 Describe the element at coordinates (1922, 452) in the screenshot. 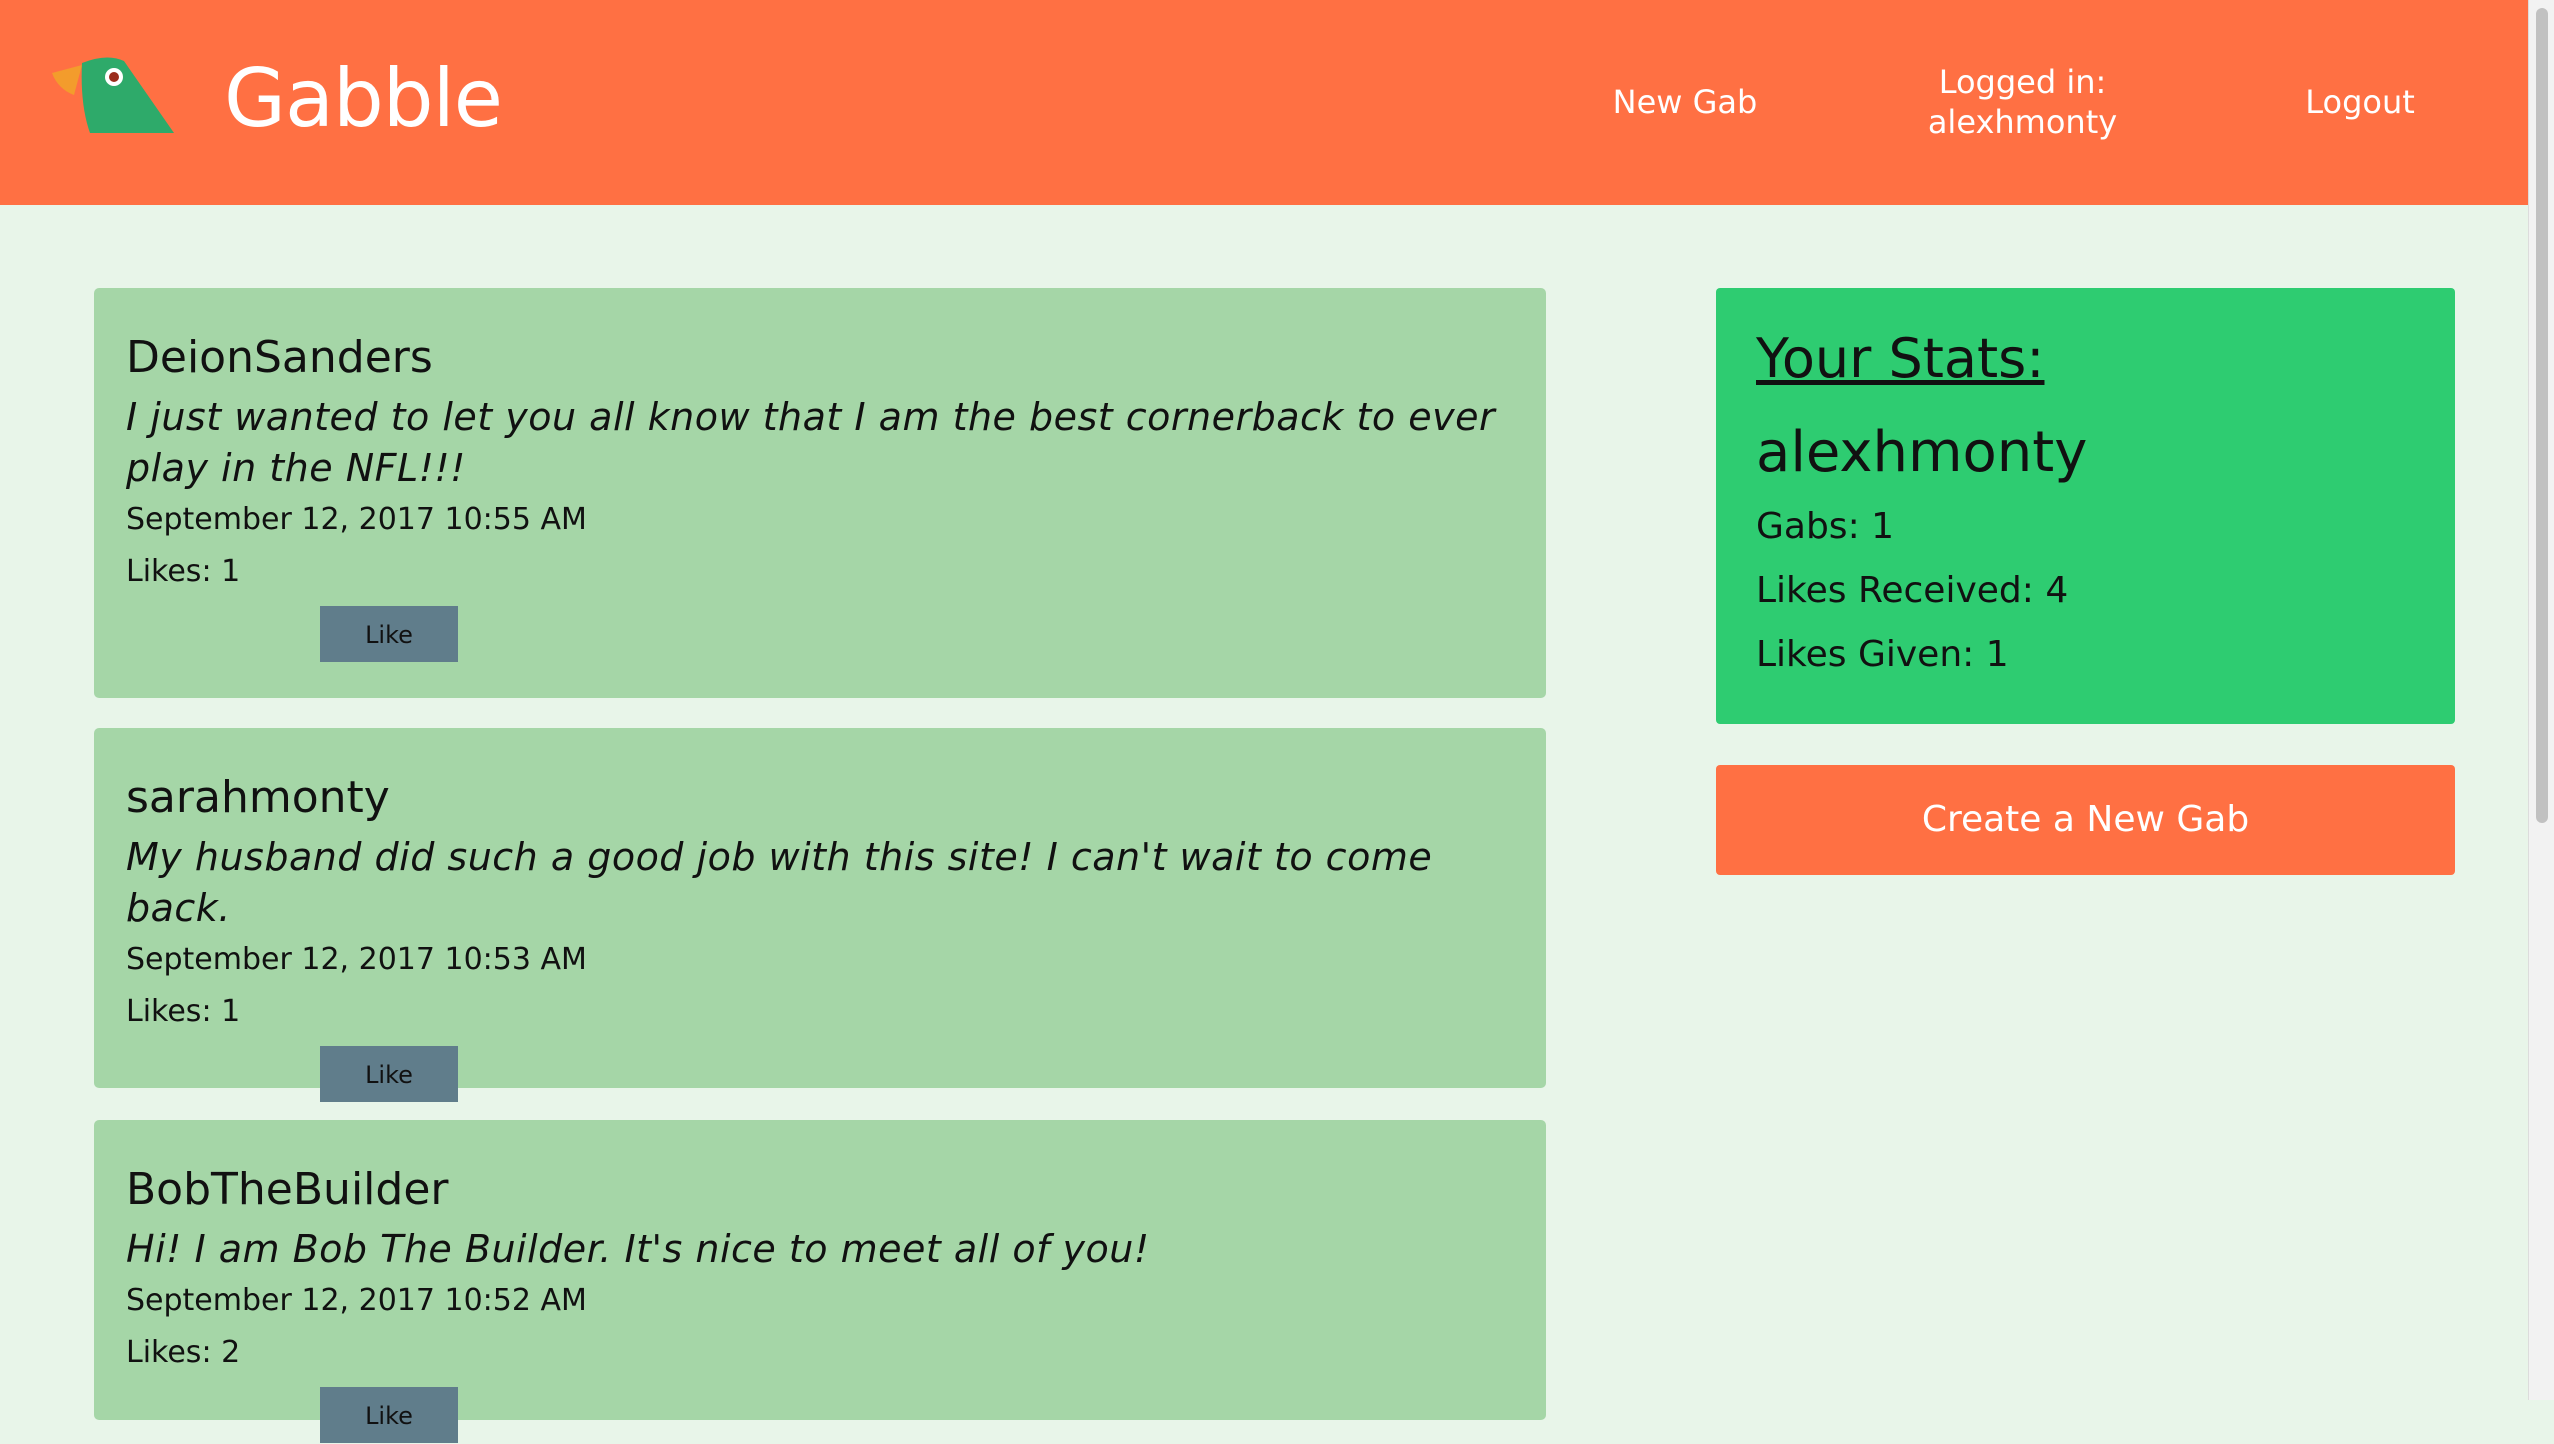

I see `stats-username: alexhmonty` at that location.